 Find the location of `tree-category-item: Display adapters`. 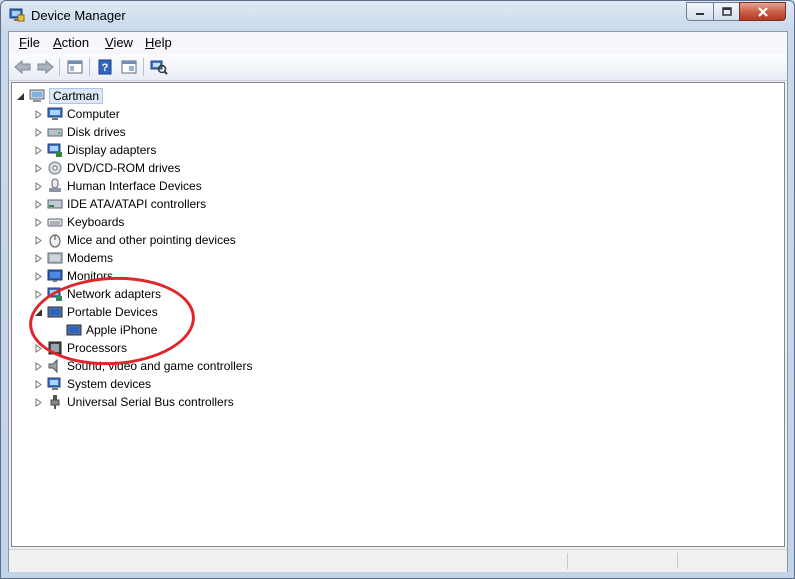

tree-category-item: Display adapters is located at coordinates (95, 150).